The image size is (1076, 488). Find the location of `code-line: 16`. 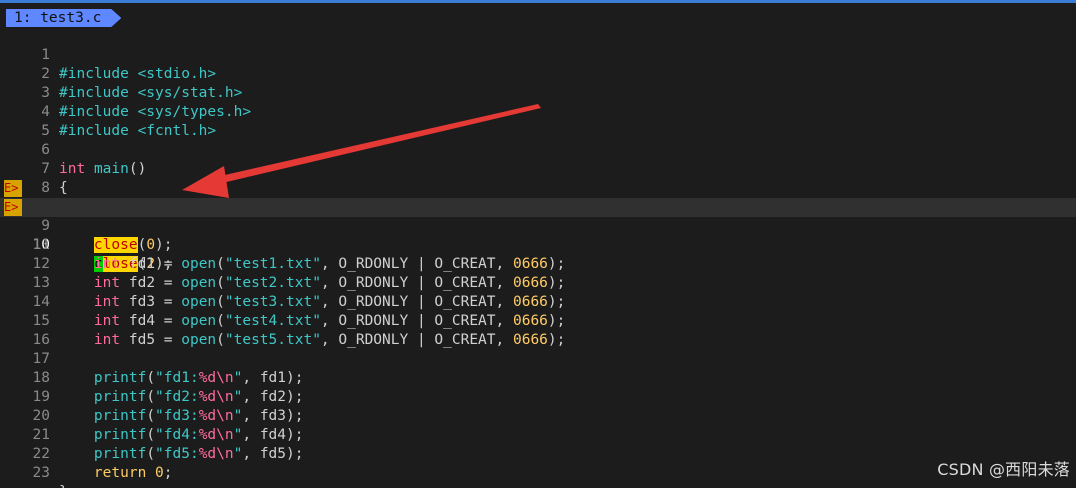

code-line: 16 is located at coordinates (538, 330).